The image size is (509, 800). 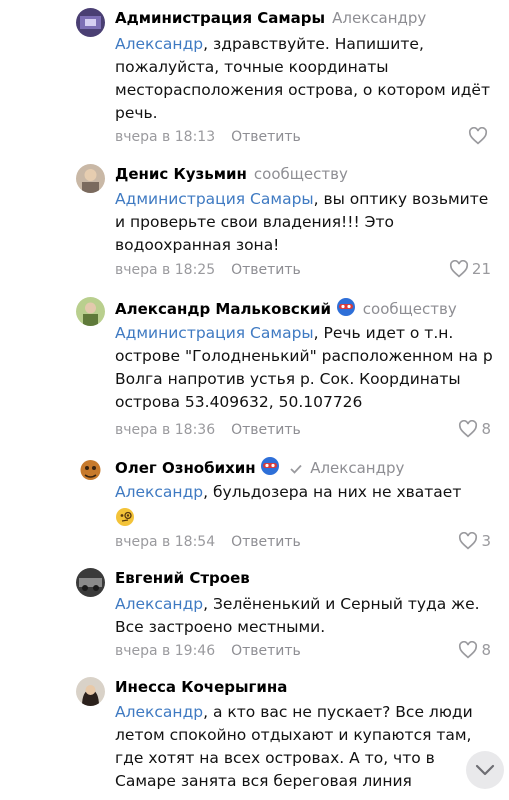 I want to click on comment-time: вчера в 18:13, so click(x=165, y=137).